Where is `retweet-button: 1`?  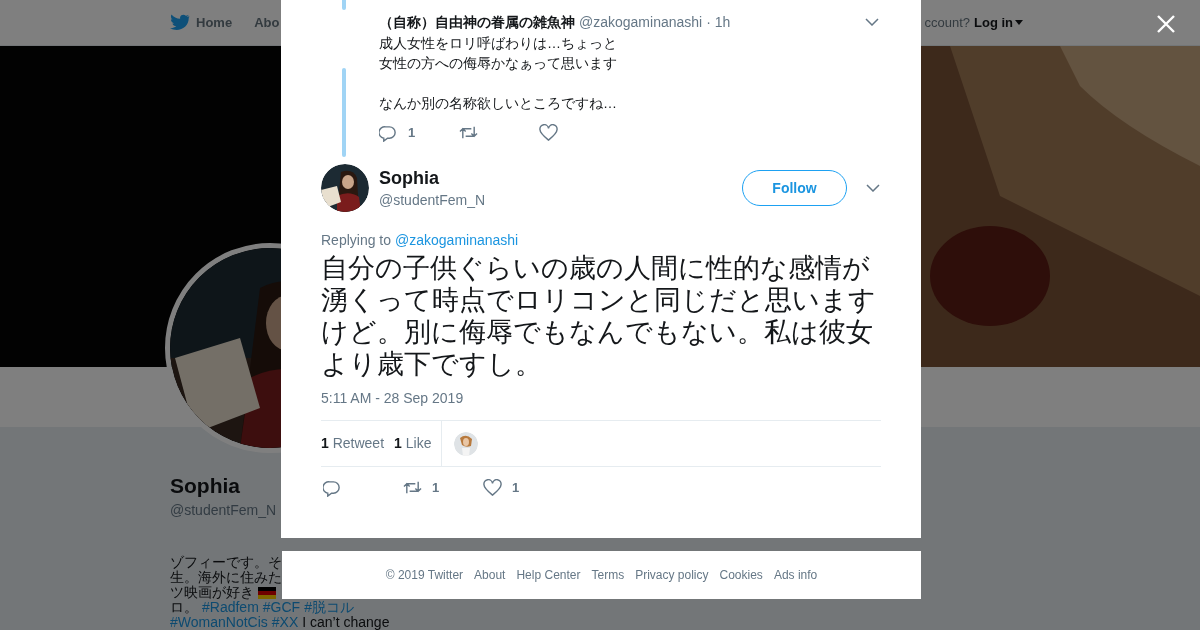 retweet-button: 1 is located at coordinates (441, 488).